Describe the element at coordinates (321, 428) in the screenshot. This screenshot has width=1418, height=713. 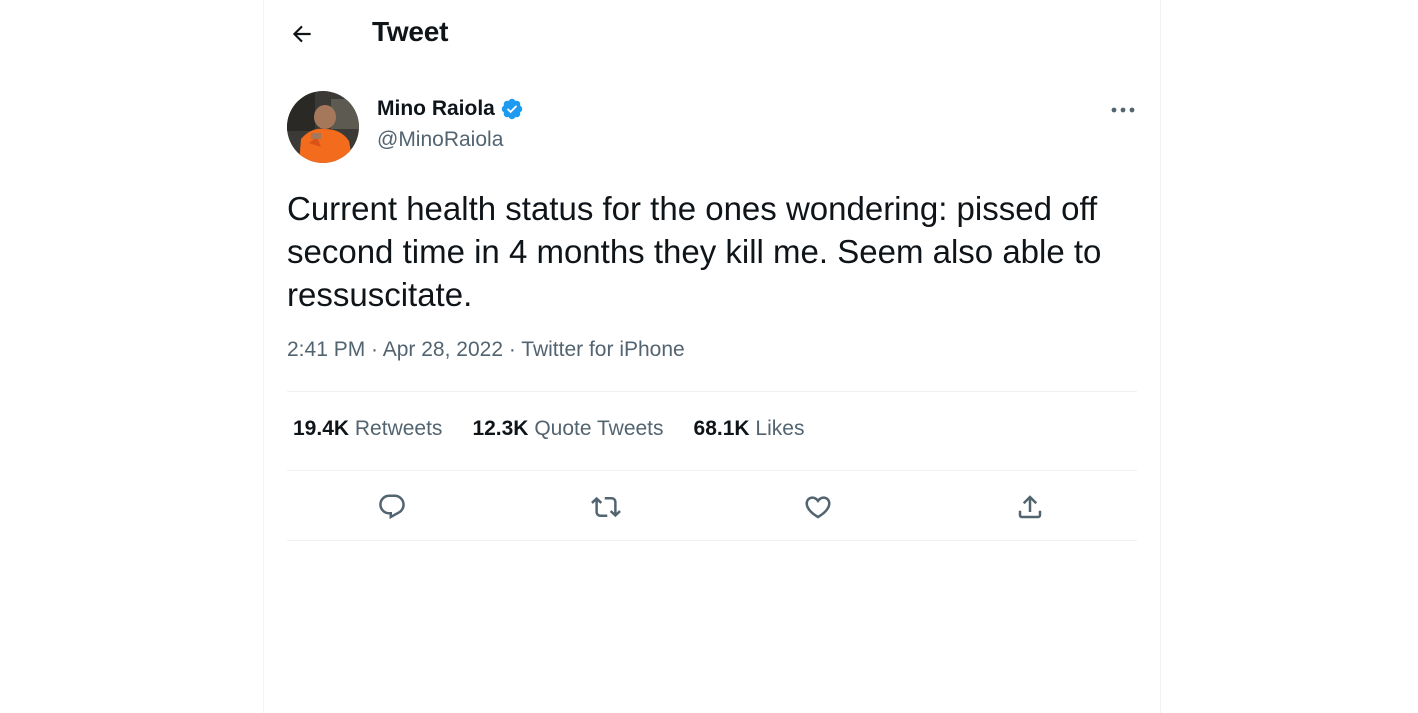
I see `retweets-count: 19.4K` at that location.